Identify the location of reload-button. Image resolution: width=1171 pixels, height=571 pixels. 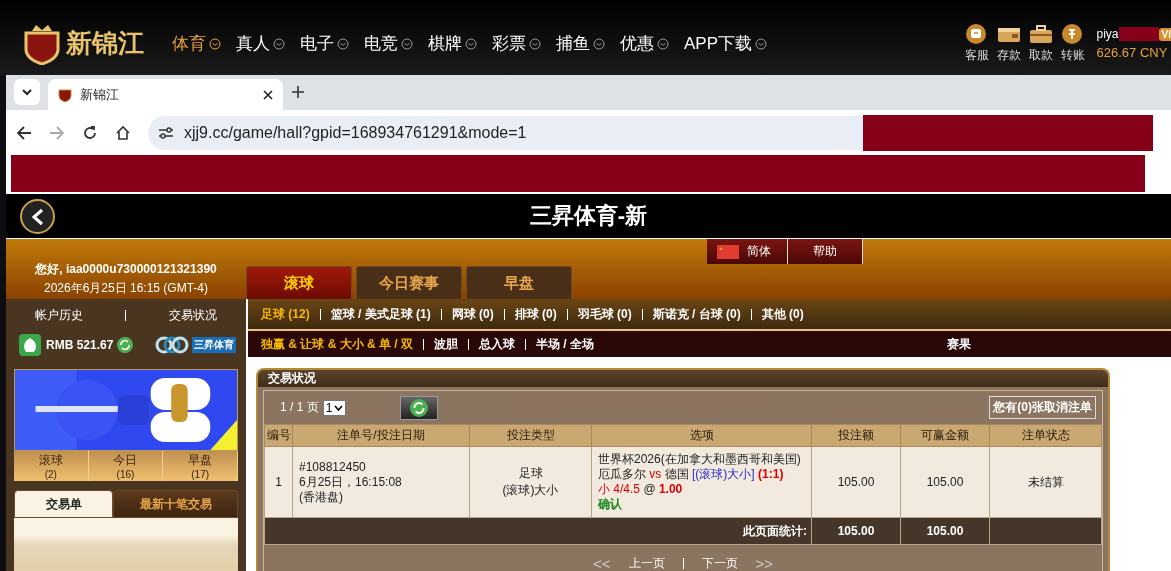
(90, 132).